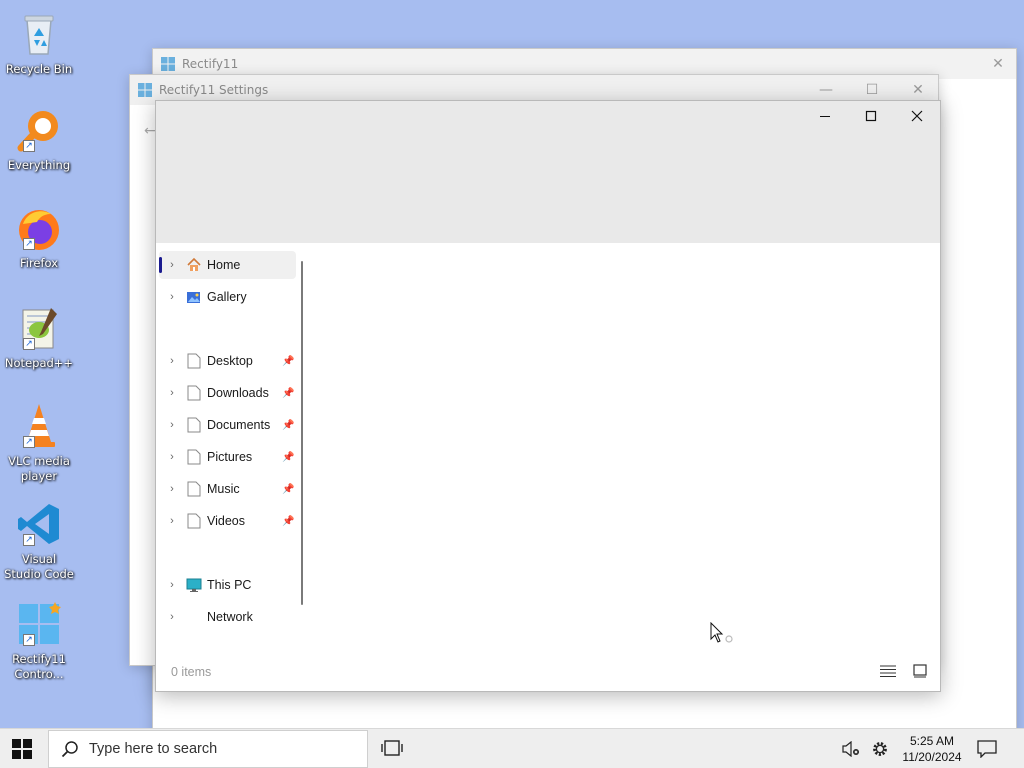  I want to click on monitor-icon, so click(194, 585).